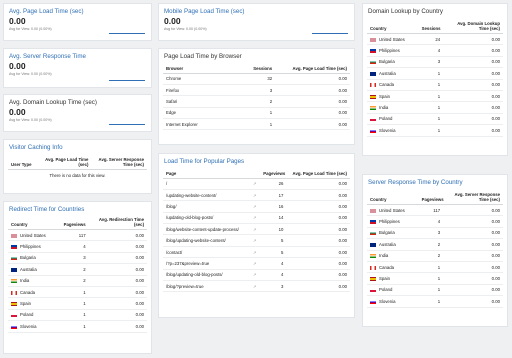 This screenshot has width=512, height=358. Describe the element at coordinates (206, 218) in the screenshot. I see `page-path: /updating-old-blog-posts/` at that location.